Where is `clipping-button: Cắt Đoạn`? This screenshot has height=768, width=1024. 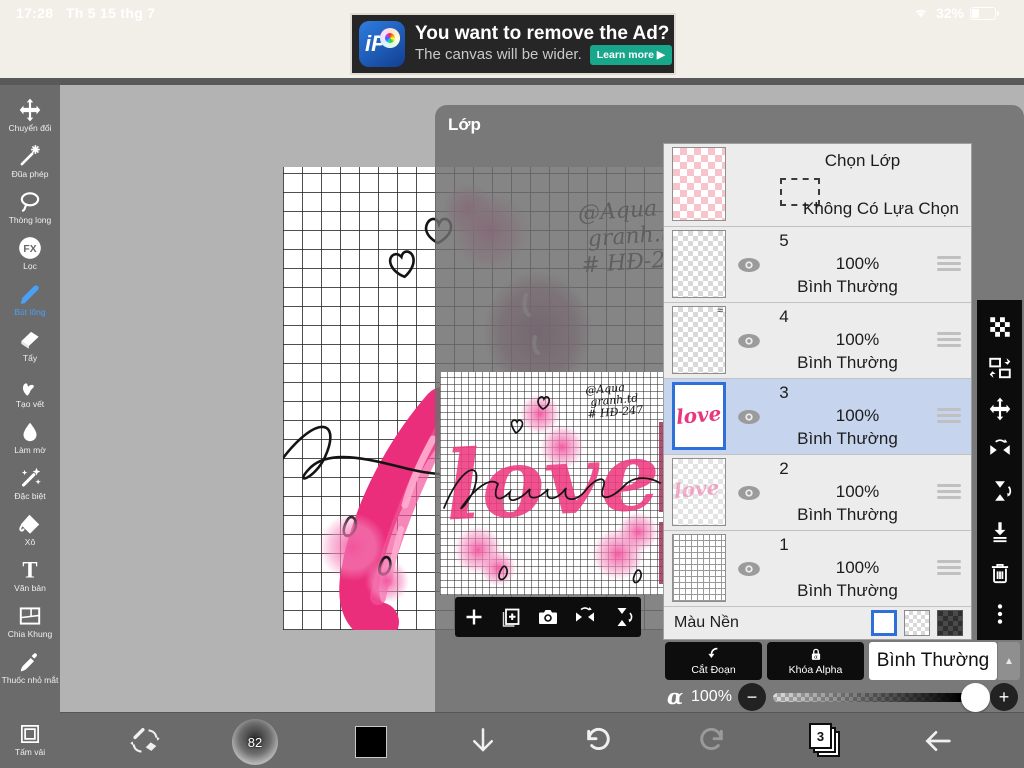
clipping-button: Cắt Đoạn is located at coordinates (713, 661).